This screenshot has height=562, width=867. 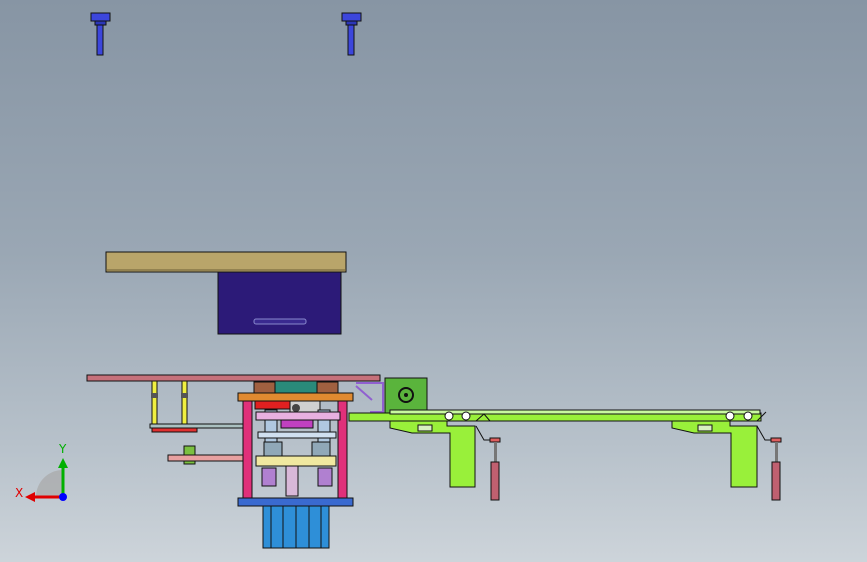 What do you see at coordinates (295, 443) in the screenshot?
I see `press-frame` at bounding box center [295, 443].